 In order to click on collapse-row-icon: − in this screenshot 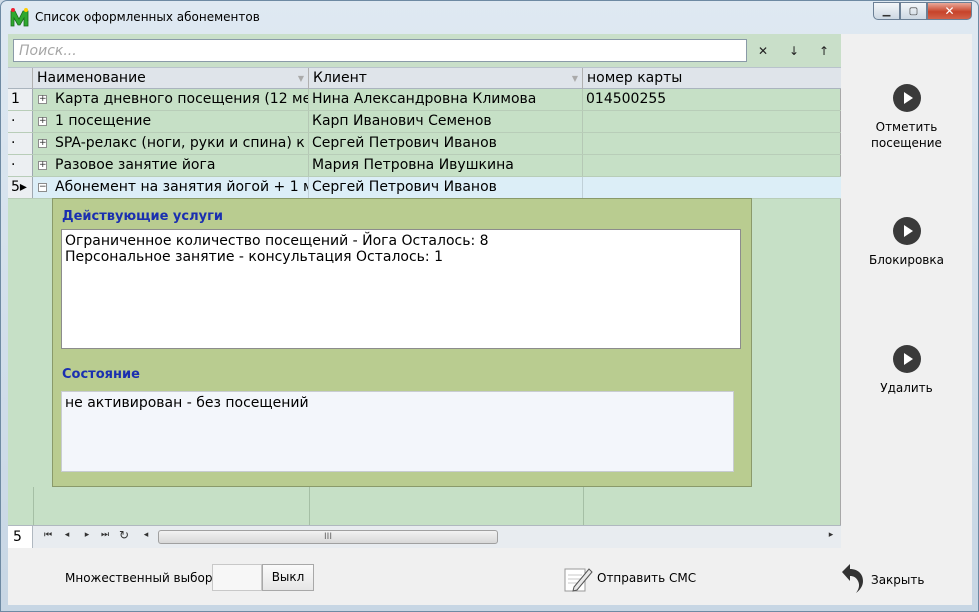, I will do `click(42, 187)`.